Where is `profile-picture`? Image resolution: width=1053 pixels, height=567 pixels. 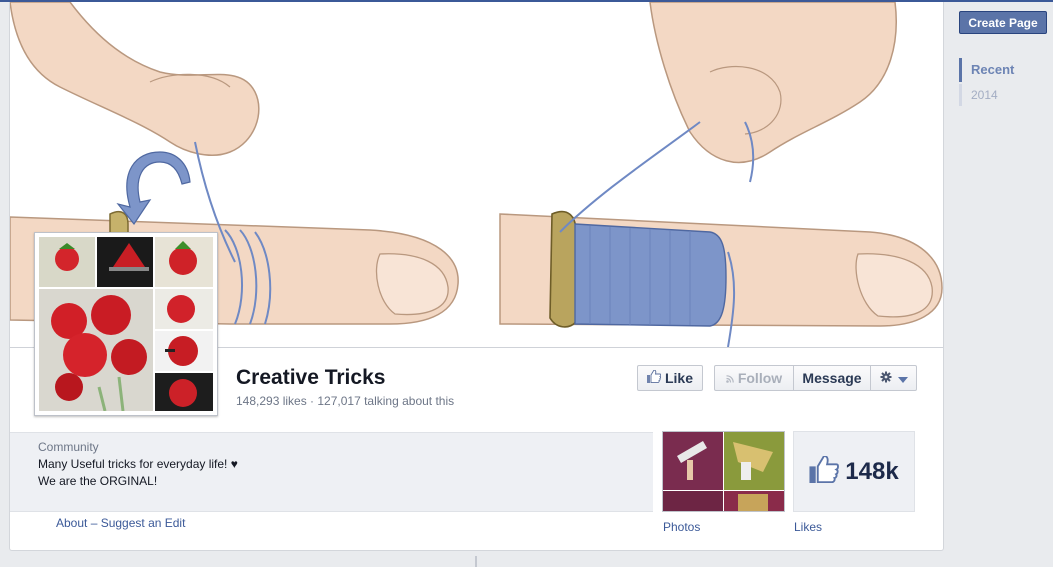 profile-picture is located at coordinates (126, 324).